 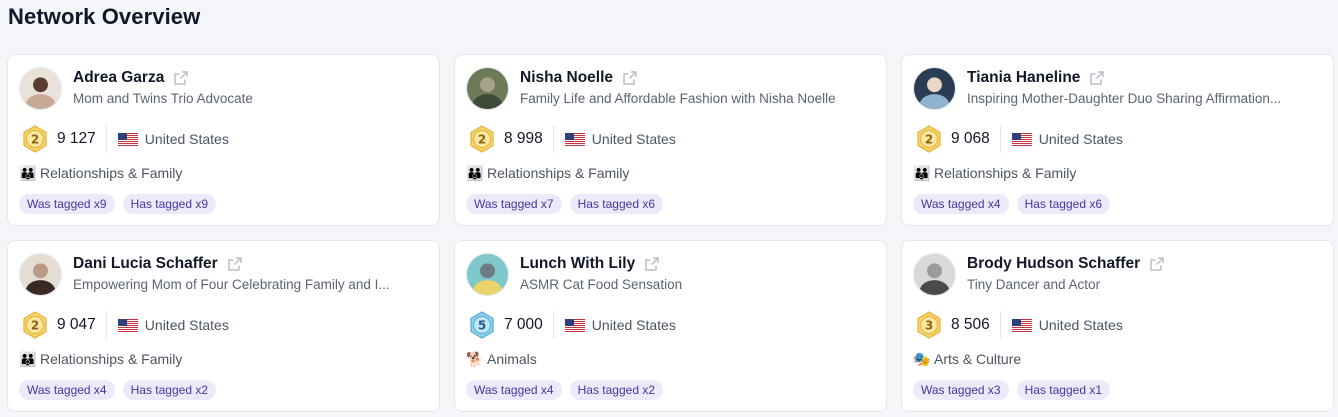 What do you see at coordinates (118, 78) in the screenshot?
I see `creator-name: Adrea Garza` at bounding box center [118, 78].